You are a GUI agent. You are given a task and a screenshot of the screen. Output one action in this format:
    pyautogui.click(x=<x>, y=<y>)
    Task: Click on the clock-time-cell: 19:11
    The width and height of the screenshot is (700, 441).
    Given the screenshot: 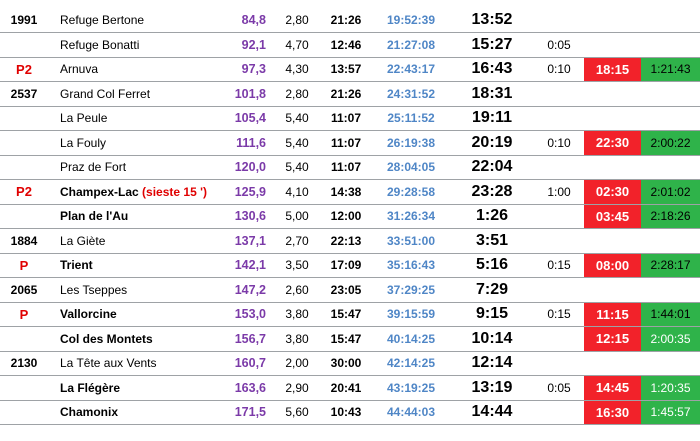 What is the action you would take?
    pyautogui.click(x=492, y=118)
    